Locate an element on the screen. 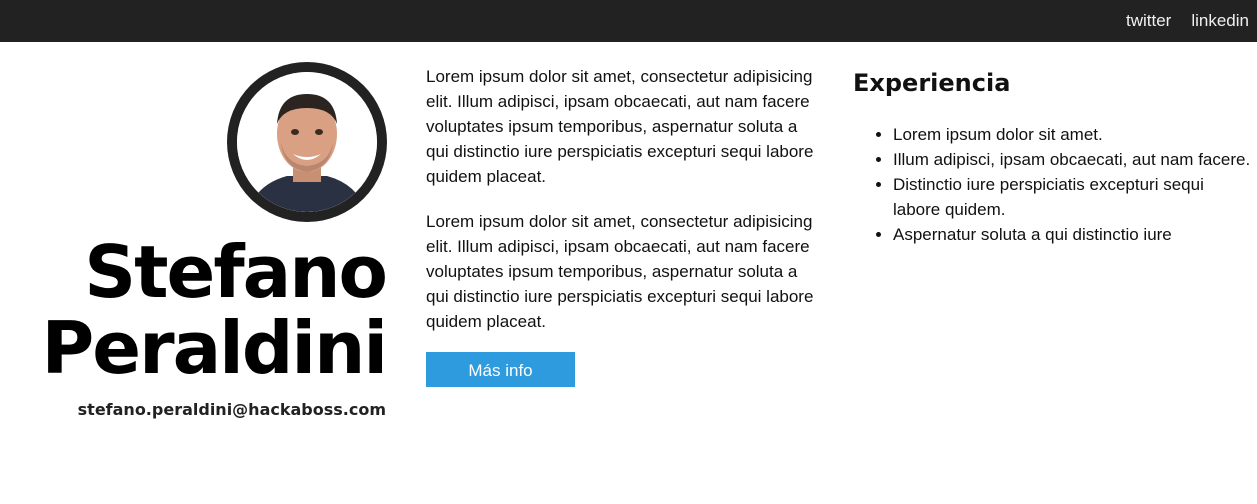 This screenshot has width=1257, height=504. twitter-link: twitter is located at coordinates (1148, 21).